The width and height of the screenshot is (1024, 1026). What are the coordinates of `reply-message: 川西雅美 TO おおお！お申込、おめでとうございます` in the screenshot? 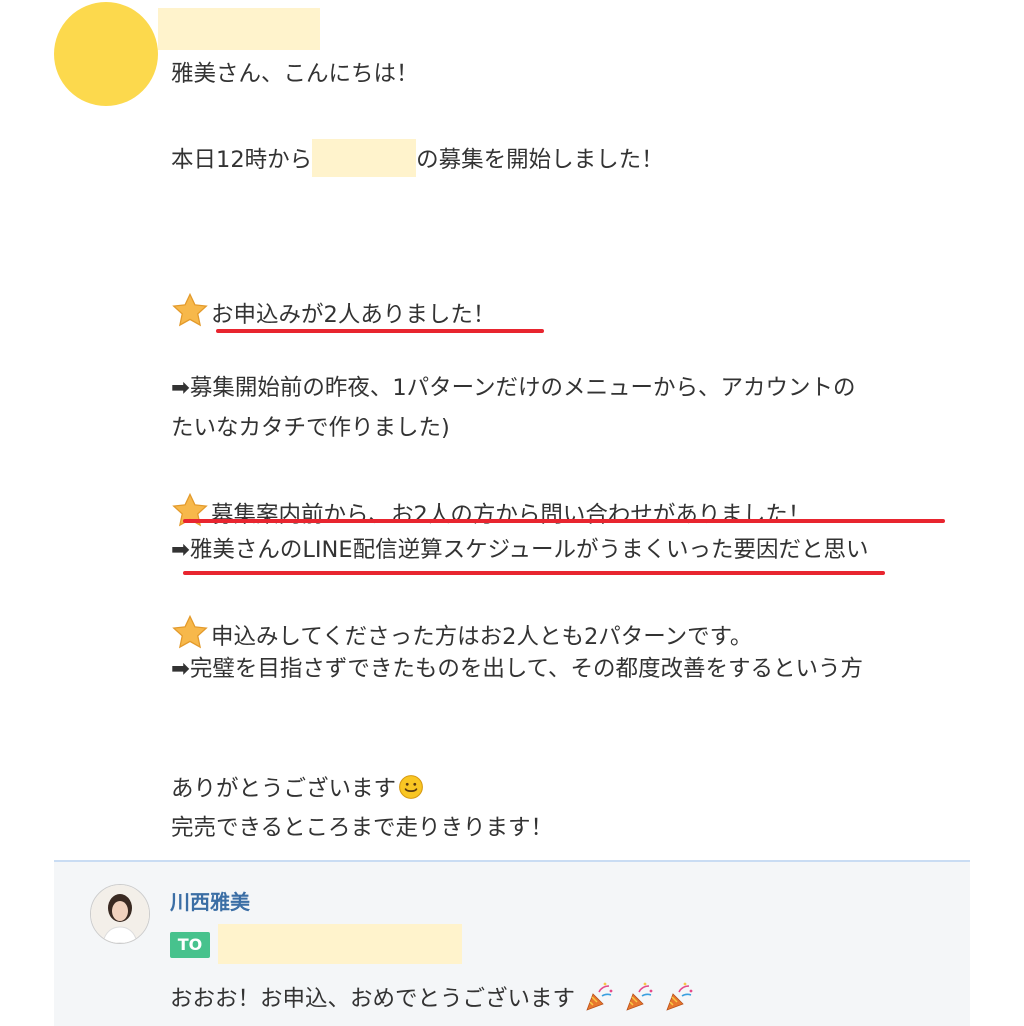 It's located at (512, 943).